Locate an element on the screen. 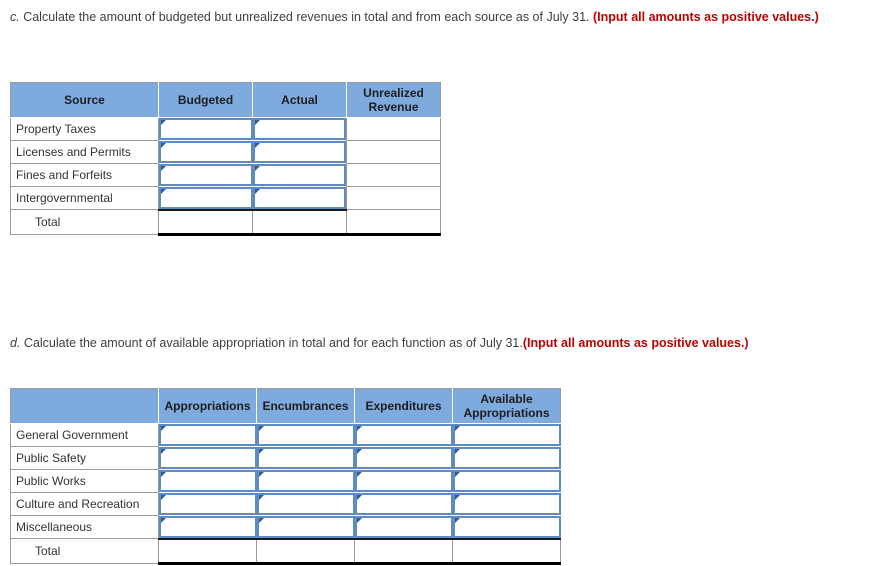 Image resolution: width=887 pixels, height=566 pixels. cell-budgeted-intergovernmental is located at coordinates (205, 198).